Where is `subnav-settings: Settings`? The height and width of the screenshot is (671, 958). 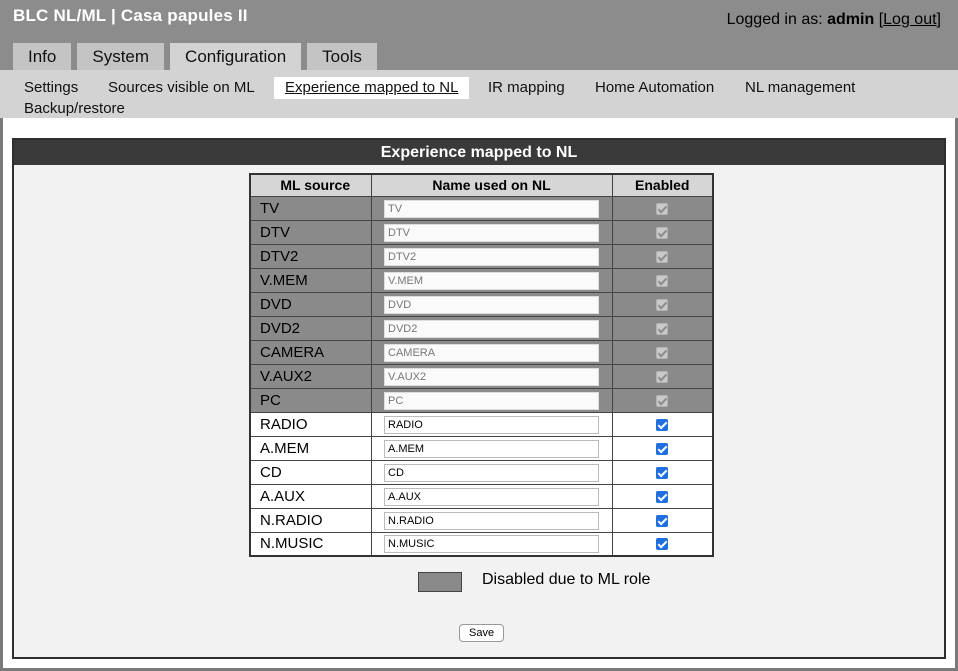 subnav-settings: Settings is located at coordinates (51, 88).